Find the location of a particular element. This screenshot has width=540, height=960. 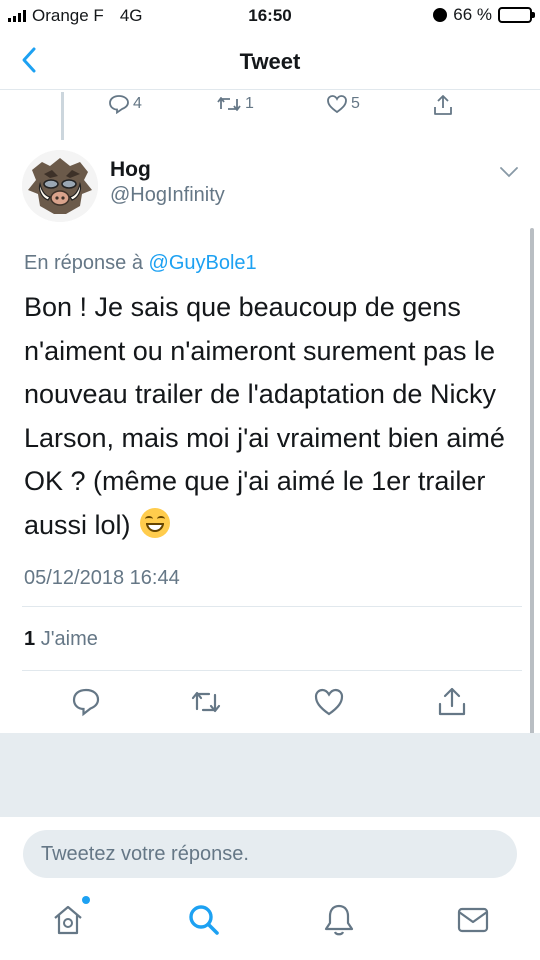

battery-percent: 66 % is located at coordinates (472, 14).